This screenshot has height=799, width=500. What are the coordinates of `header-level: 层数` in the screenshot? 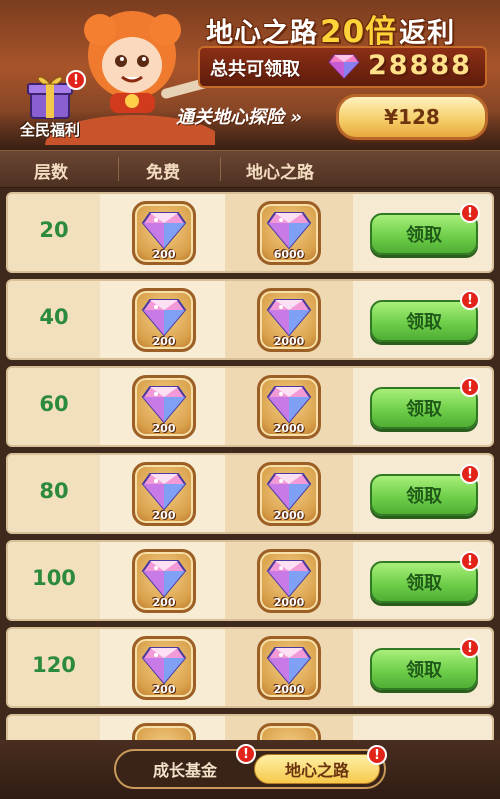 It's located at (51, 173).